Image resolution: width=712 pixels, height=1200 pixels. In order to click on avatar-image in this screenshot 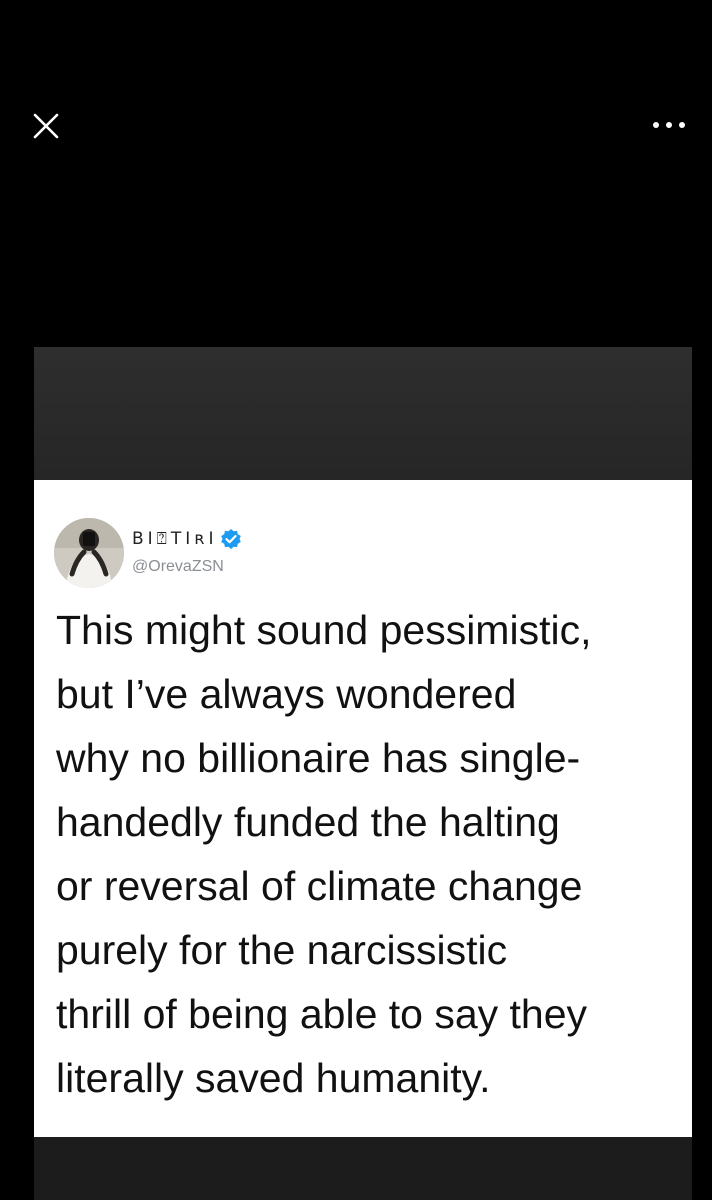, I will do `click(89, 553)`.